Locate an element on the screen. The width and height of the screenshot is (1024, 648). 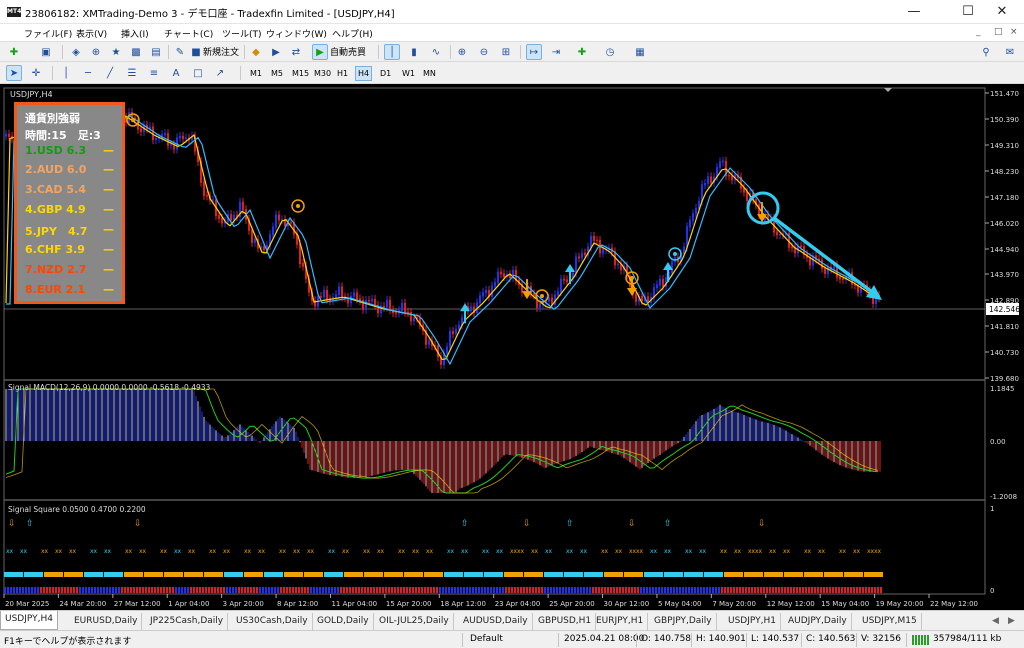
tab-oil-daily: OIL-JUL25,Daily is located at coordinates (414, 621).